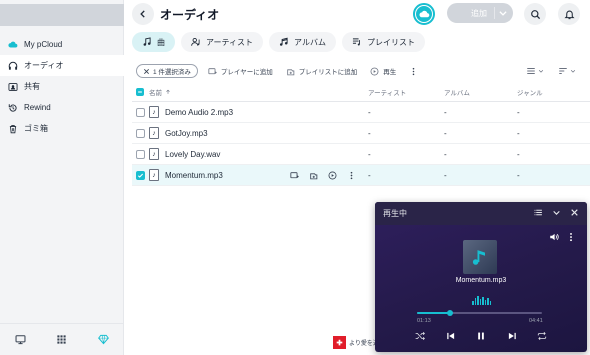 This screenshot has height=355, width=590. What do you see at coordinates (339, 342) in the screenshot?
I see `swiss-flag-icon` at bounding box center [339, 342].